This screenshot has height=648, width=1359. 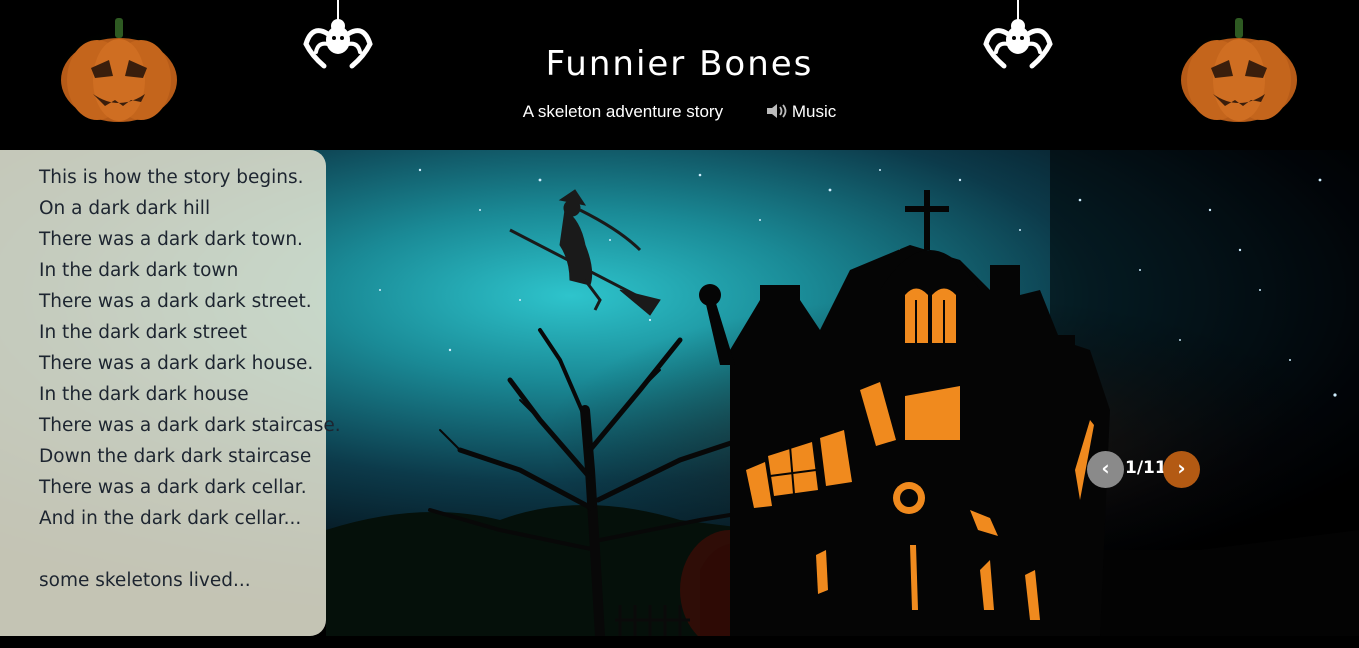 I want to click on subtitle-row: A skeleton adventure story Music, so click(x=679, y=112).